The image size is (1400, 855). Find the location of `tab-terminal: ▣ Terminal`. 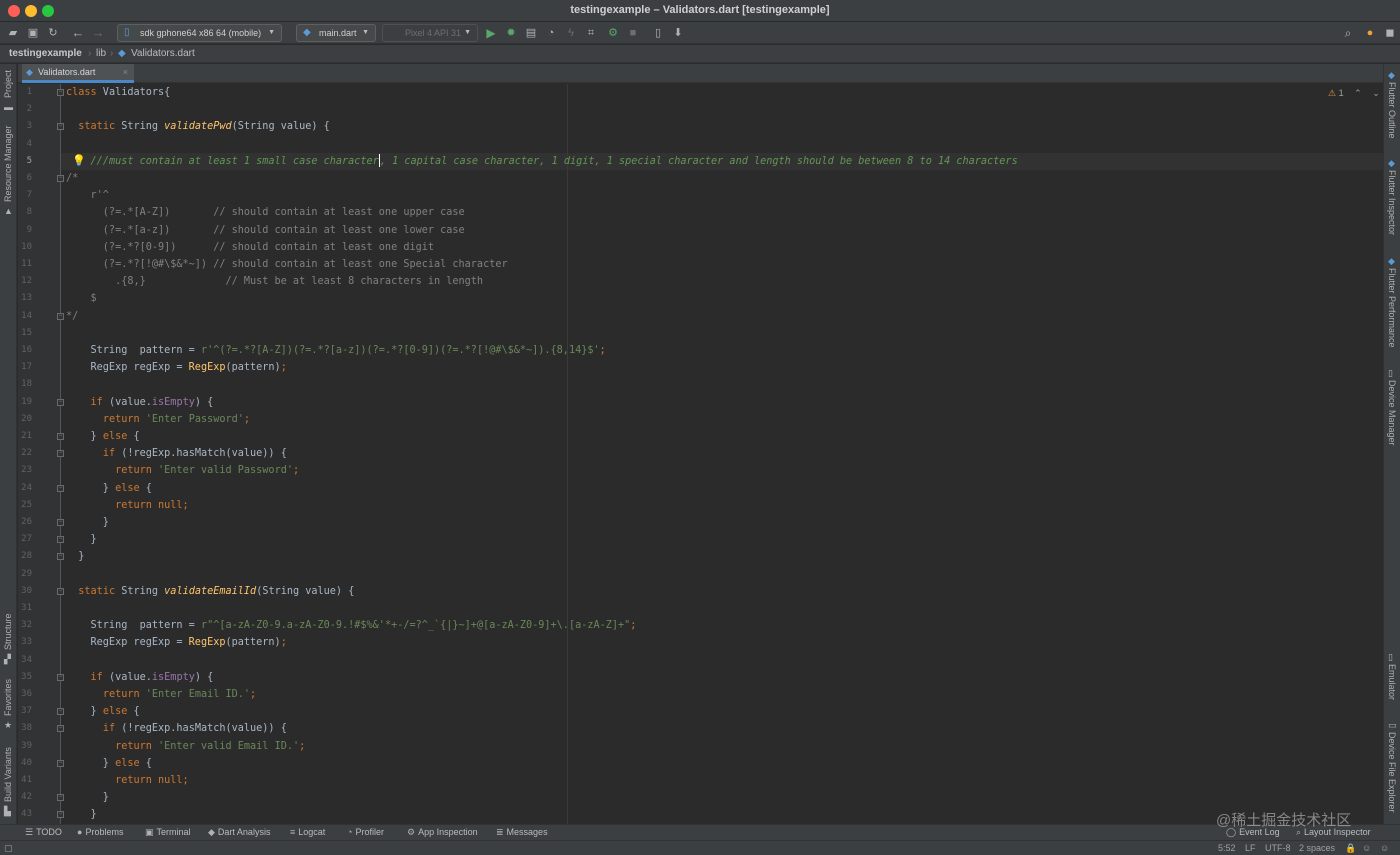

tab-terminal: ▣ Terminal is located at coordinates (168, 832).